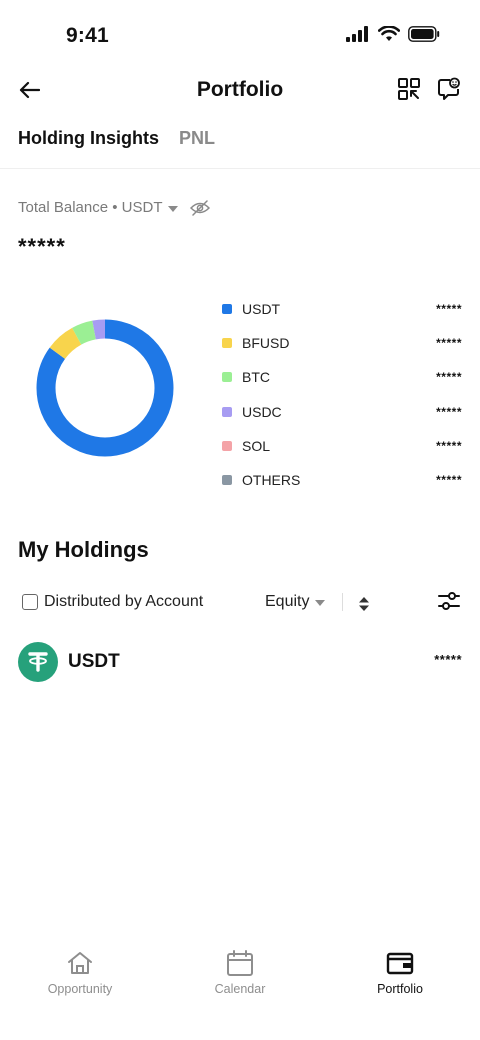 The image size is (480, 1040). Describe the element at coordinates (83, 549) in the screenshot. I see `holdings-title: My Holdings` at that location.